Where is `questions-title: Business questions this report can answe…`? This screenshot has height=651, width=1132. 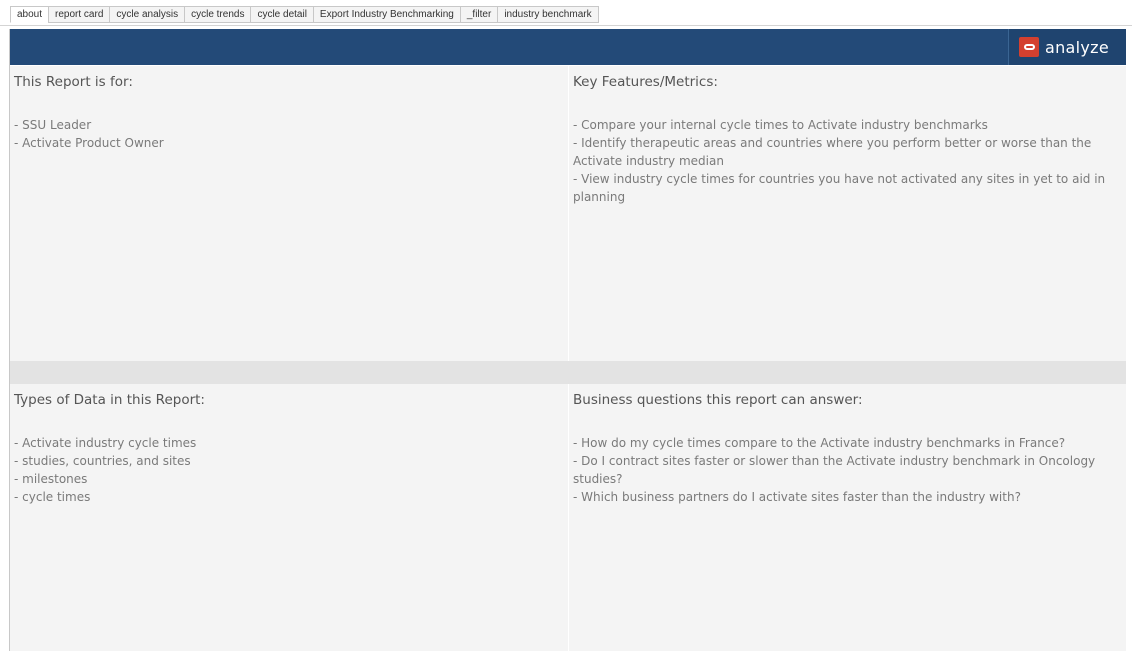
questions-title: Business questions this report can answe… is located at coordinates (718, 400).